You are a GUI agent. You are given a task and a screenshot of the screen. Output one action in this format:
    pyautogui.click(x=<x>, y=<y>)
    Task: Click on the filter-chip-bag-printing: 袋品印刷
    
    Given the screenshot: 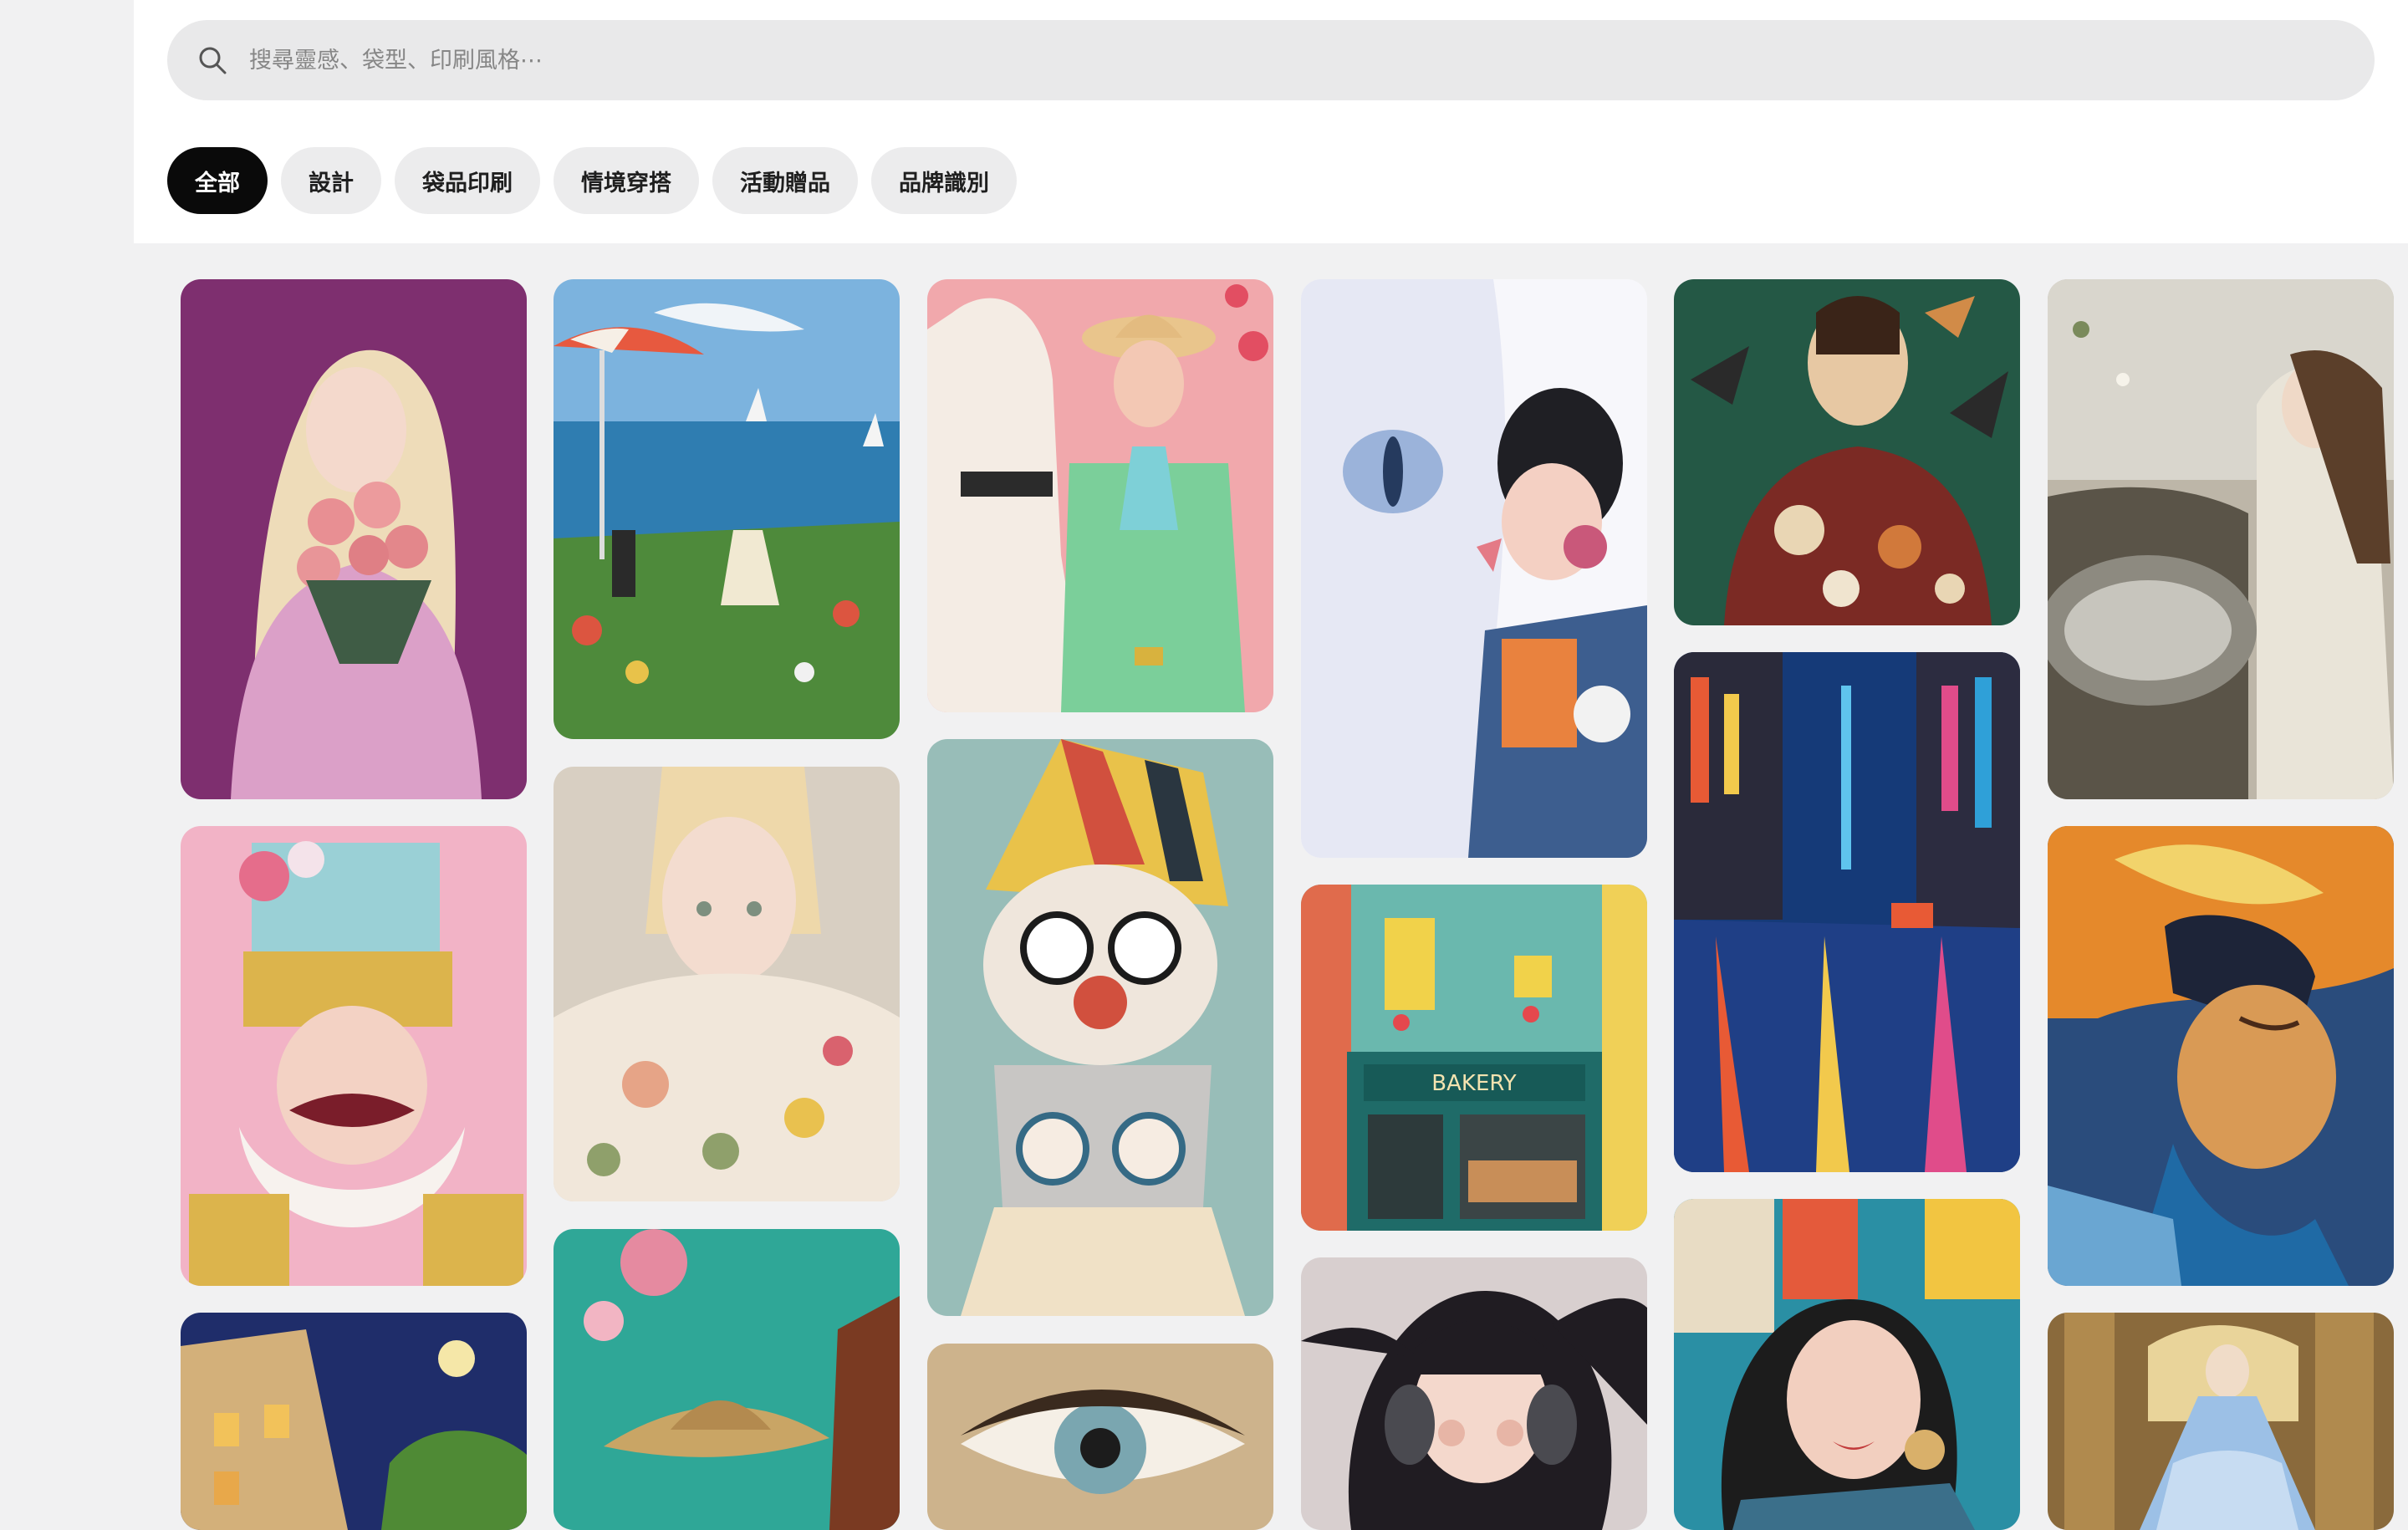 What is the action you would take?
    pyautogui.click(x=468, y=180)
    